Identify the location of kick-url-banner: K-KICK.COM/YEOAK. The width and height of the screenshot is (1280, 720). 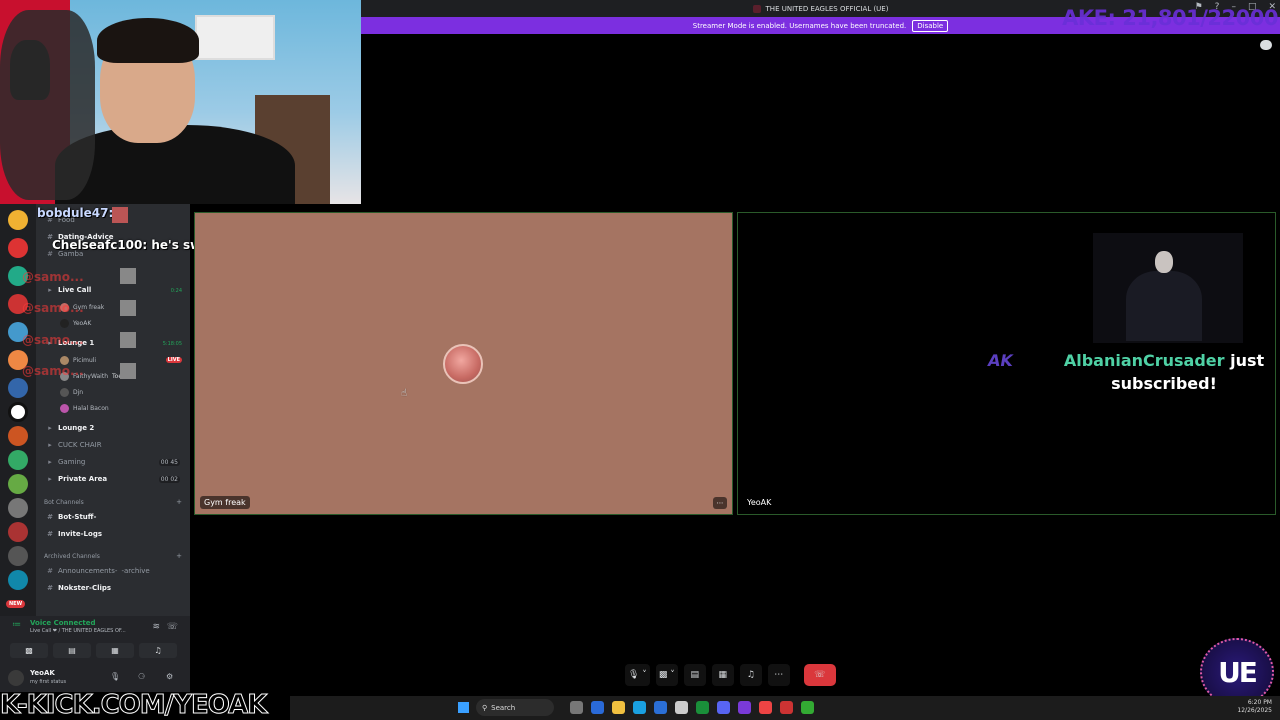
(134, 705).